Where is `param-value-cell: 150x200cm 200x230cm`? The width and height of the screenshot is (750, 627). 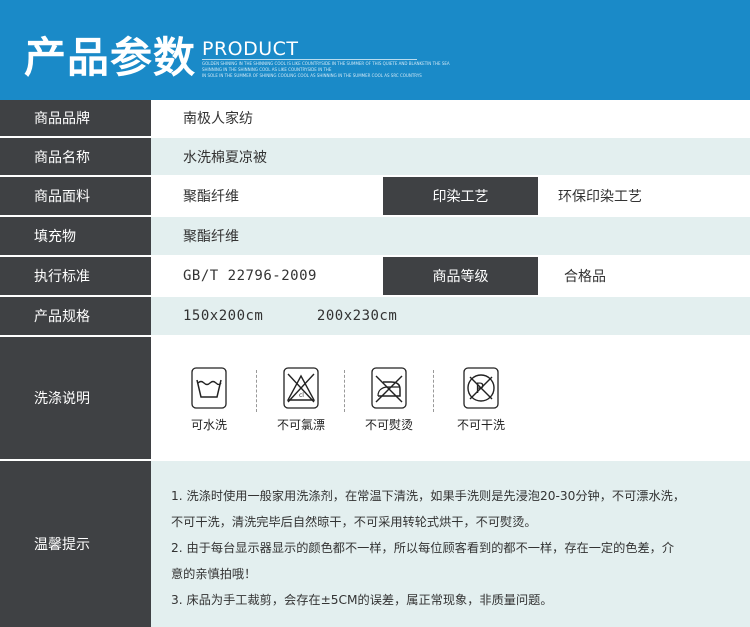
param-value-cell: 150x200cm 200x230cm is located at coordinates (450, 316).